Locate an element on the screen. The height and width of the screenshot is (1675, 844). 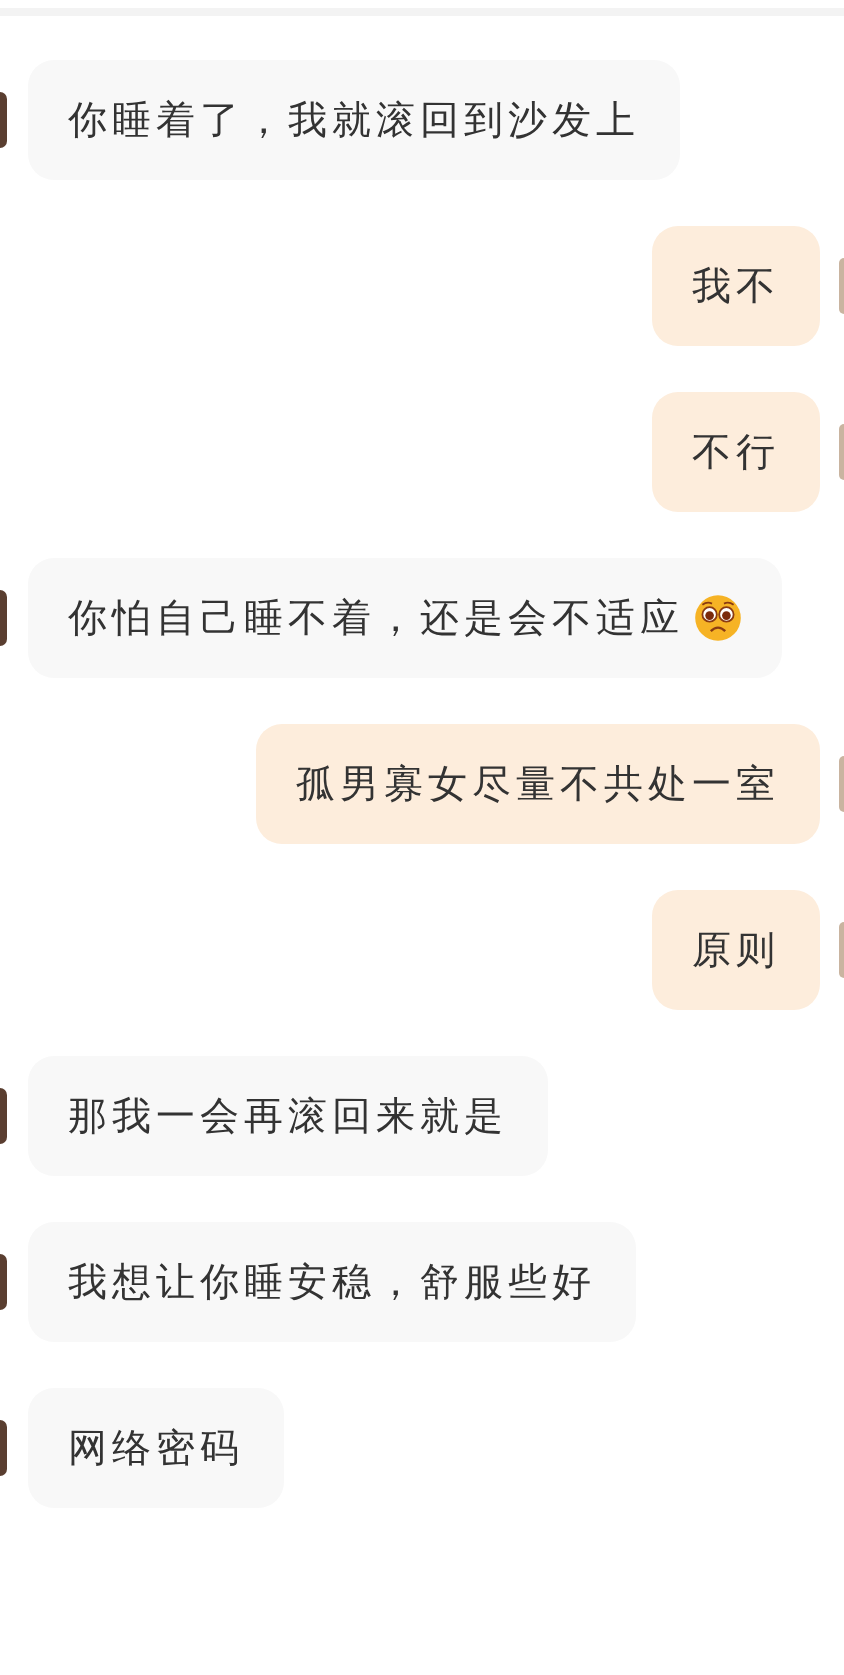
message-text: 网络密码 is located at coordinates (156, 1448).